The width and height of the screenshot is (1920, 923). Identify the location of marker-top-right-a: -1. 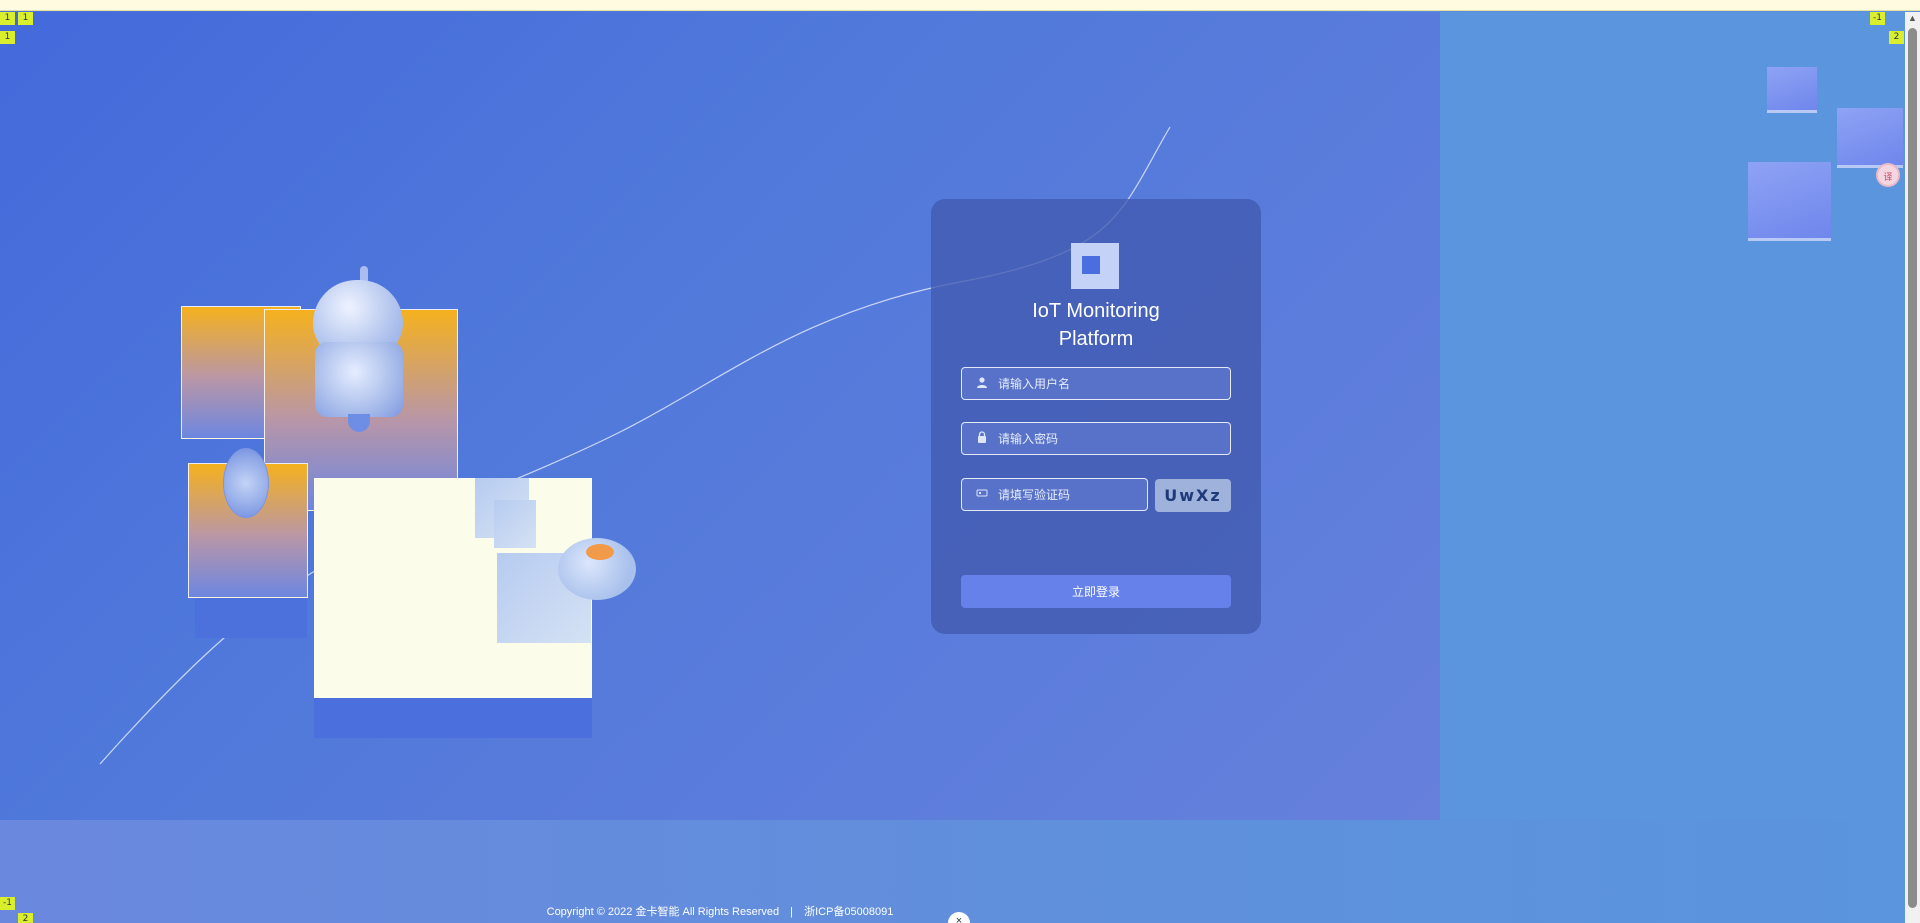
(1877, 18).